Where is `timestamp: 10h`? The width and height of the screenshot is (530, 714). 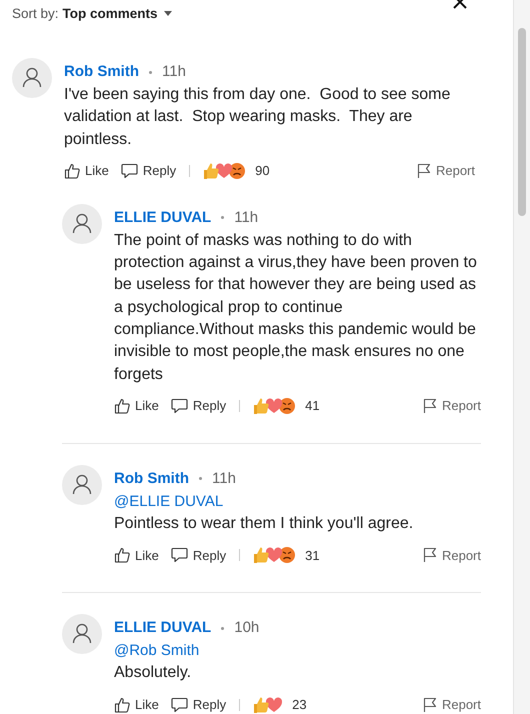
timestamp: 10h is located at coordinates (247, 628).